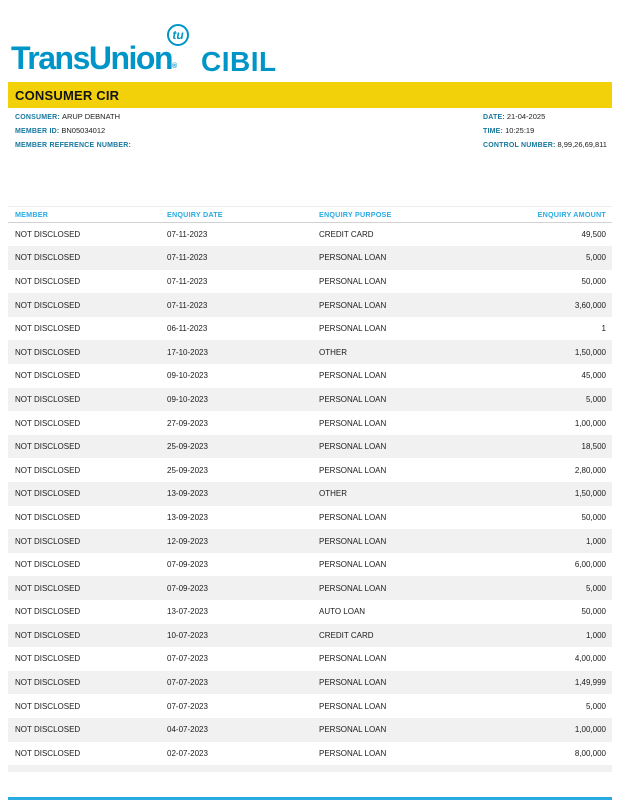 The width and height of the screenshot is (621, 805). What do you see at coordinates (175, 66) in the screenshot?
I see `registered-trademark-symbol: ®` at bounding box center [175, 66].